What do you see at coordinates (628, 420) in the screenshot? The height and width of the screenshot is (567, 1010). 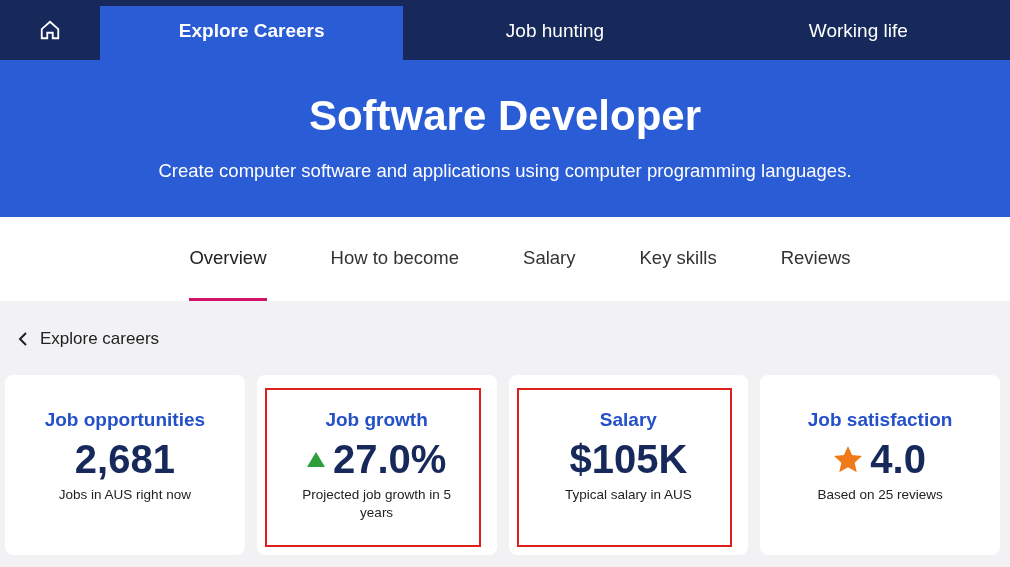 I see `stat-title: Salary` at bounding box center [628, 420].